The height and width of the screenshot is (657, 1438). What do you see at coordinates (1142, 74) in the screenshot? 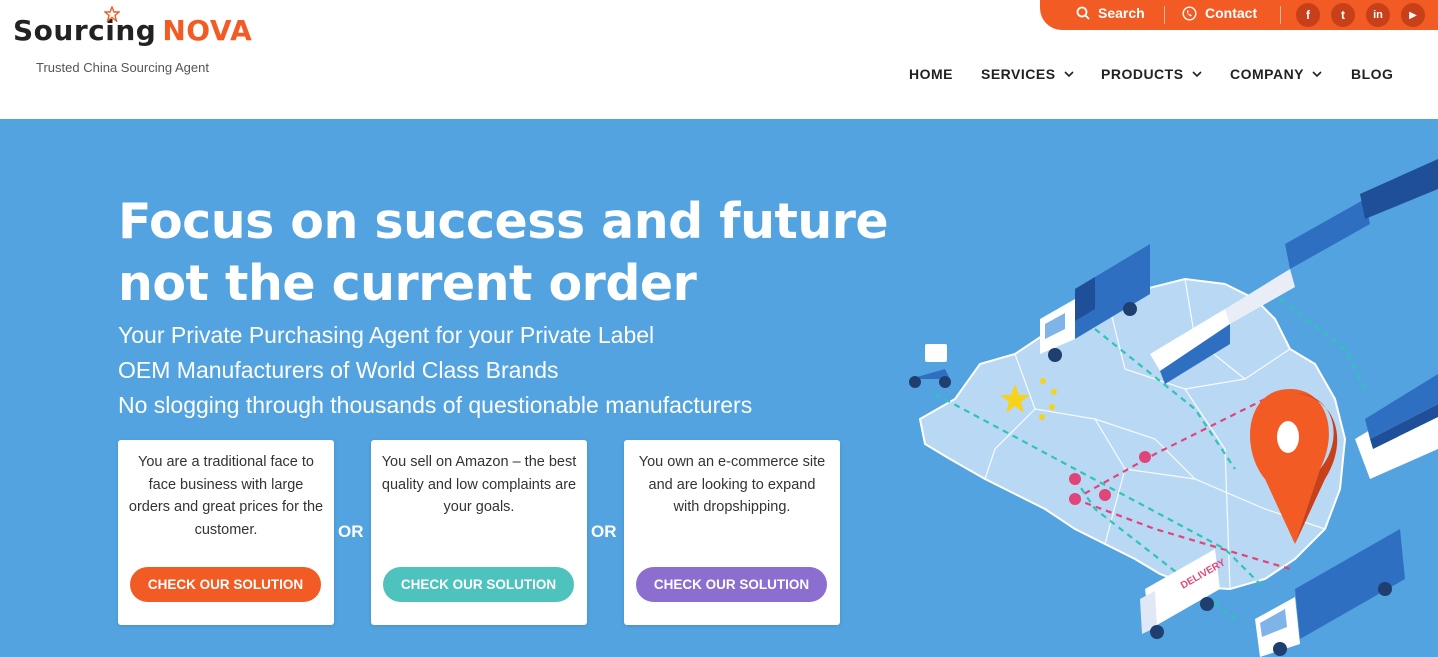
I see `nav-products-label: PRODUCTS` at bounding box center [1142, 74].